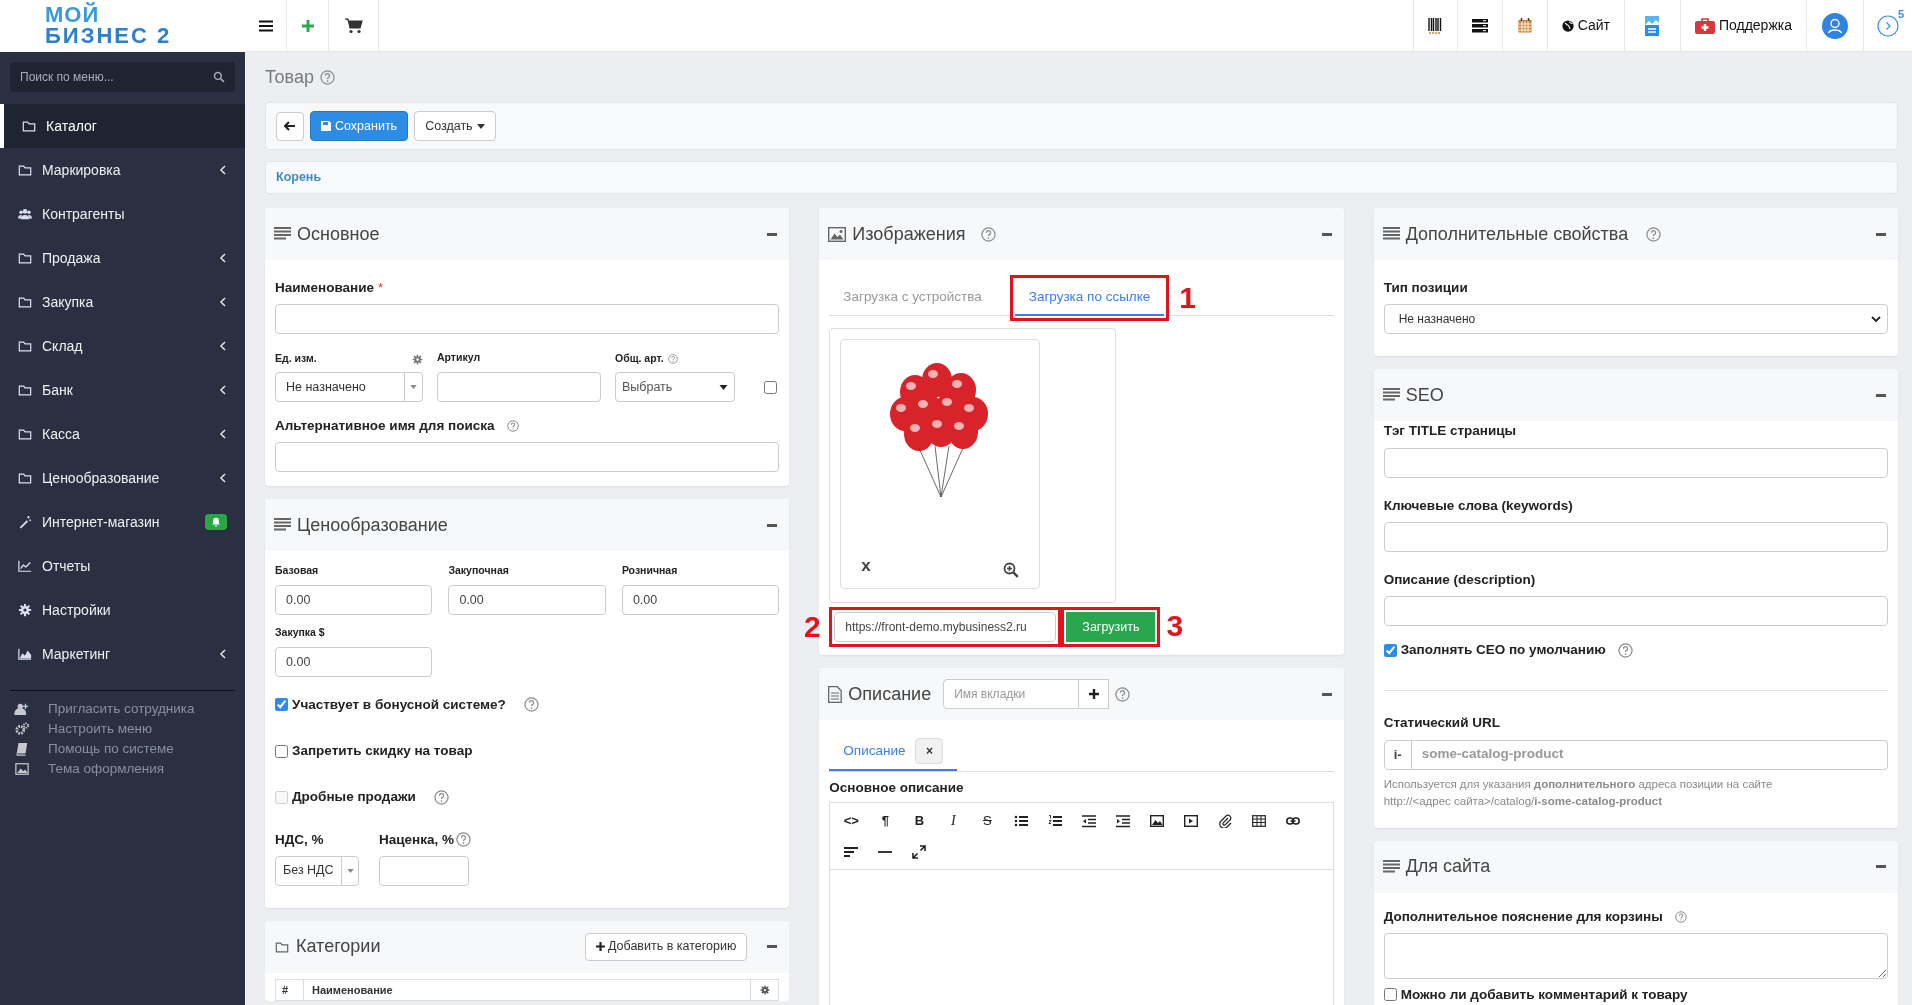 This screenshot has height=1005, width=1912. Describe the element at coordinates (122, 214) in the screenshot. I see `sidebar-item: Контрагенты` at that location.